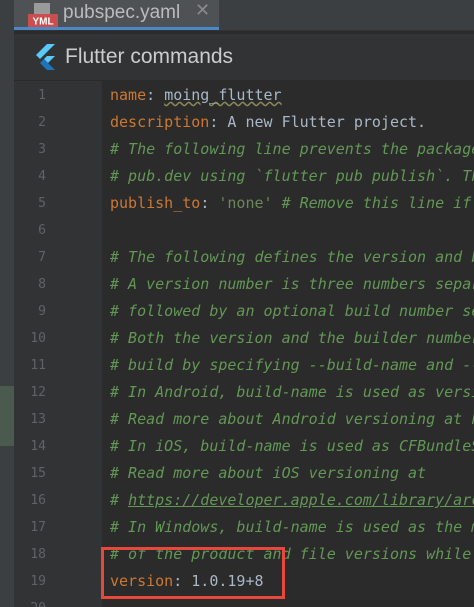  Describe the element at coordinates (301, 500) in the screenshot. I see `developer-apple-link: https://developer.apple.com/library/arc` at that location.